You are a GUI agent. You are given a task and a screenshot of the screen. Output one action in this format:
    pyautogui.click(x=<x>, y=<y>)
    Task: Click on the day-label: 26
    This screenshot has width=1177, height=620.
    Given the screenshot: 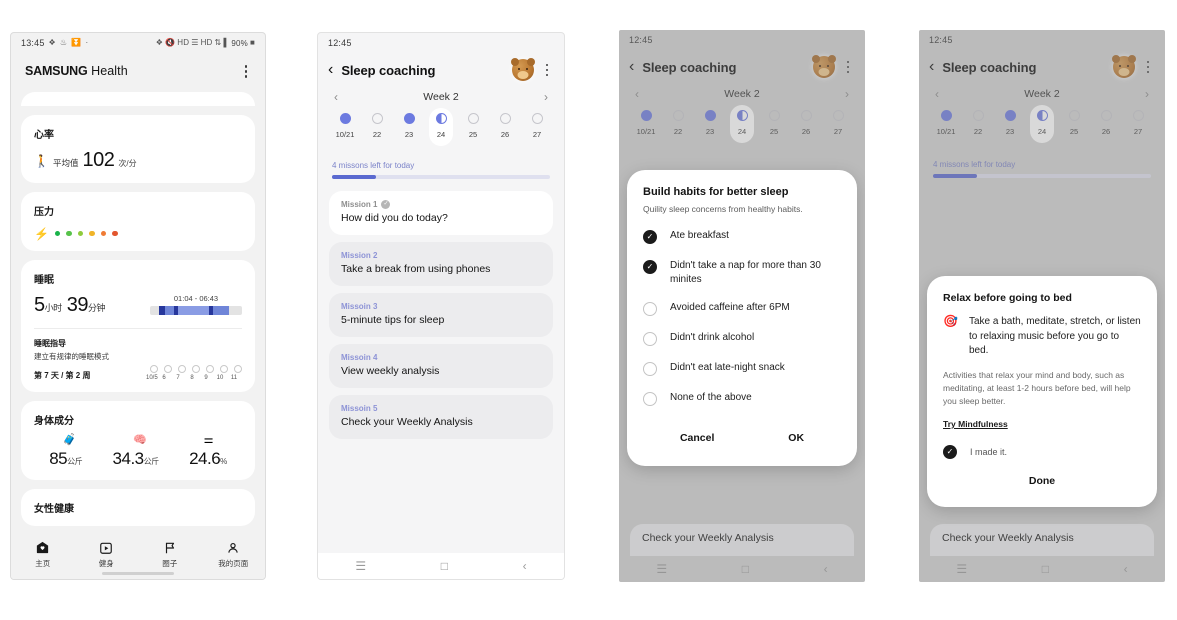 What is the action you would take?
    pyautogui.click(x=505, y=134)
    